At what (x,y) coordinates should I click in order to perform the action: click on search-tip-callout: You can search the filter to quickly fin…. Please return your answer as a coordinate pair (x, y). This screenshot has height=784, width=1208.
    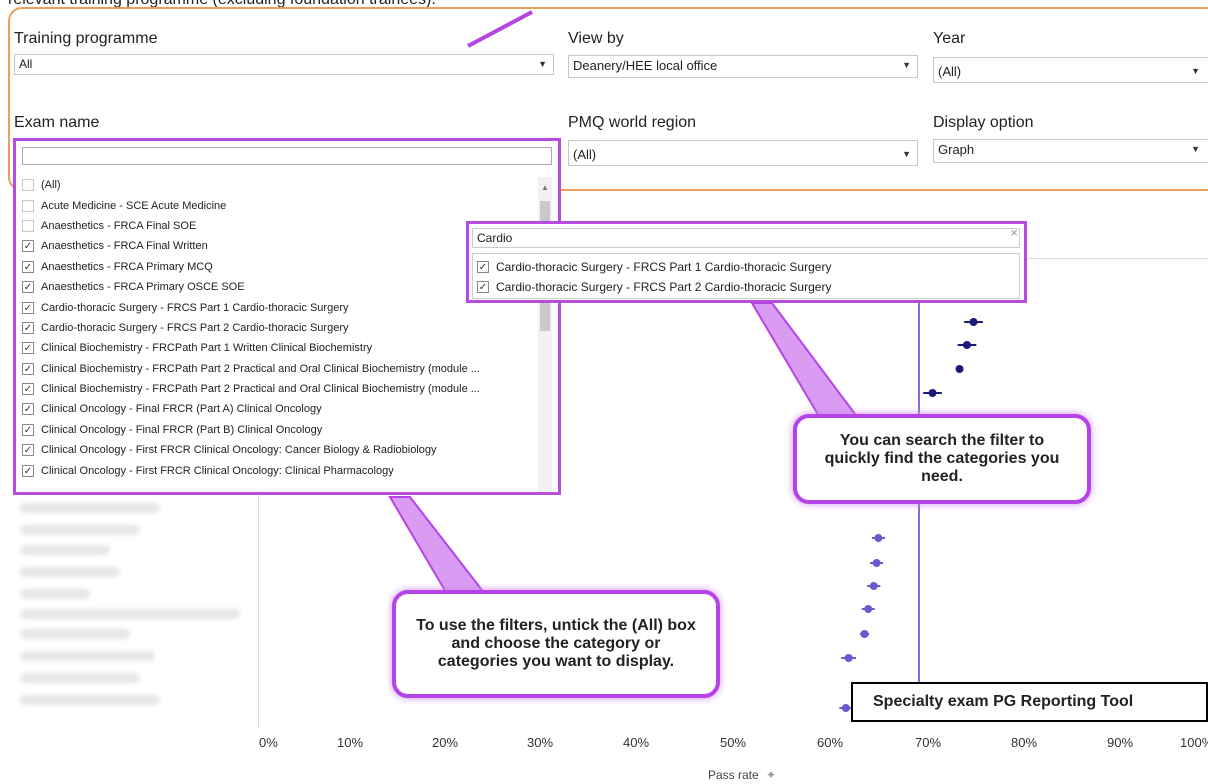
    Looking at the image, I should click on (942, 459).